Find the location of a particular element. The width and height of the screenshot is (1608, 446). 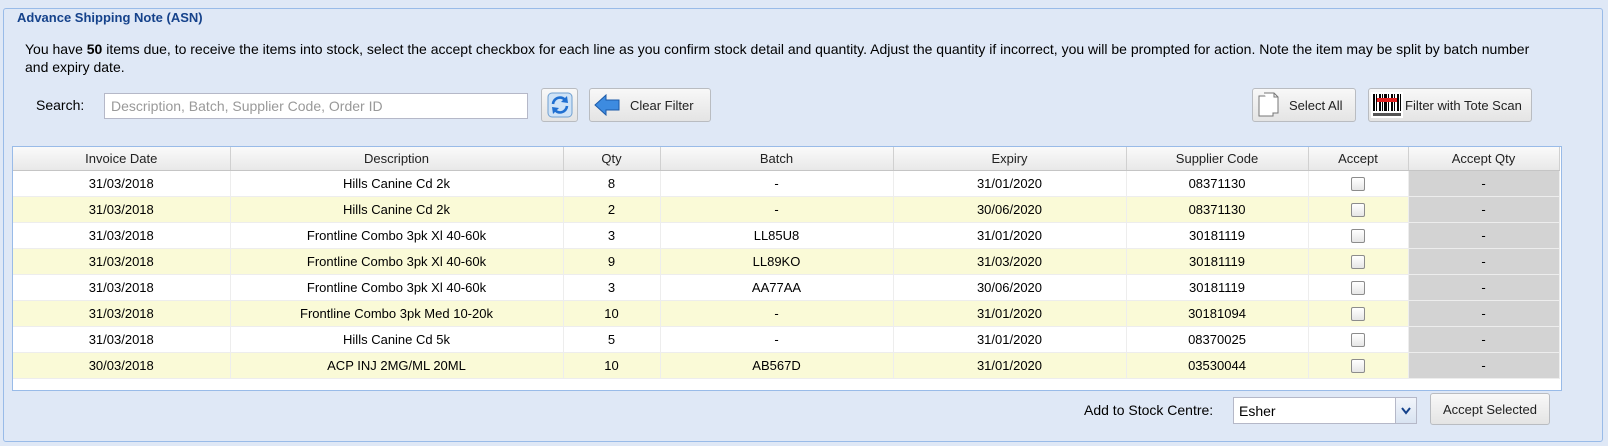

batch-cell: LL85U8 is located at coordinates (777, 235).